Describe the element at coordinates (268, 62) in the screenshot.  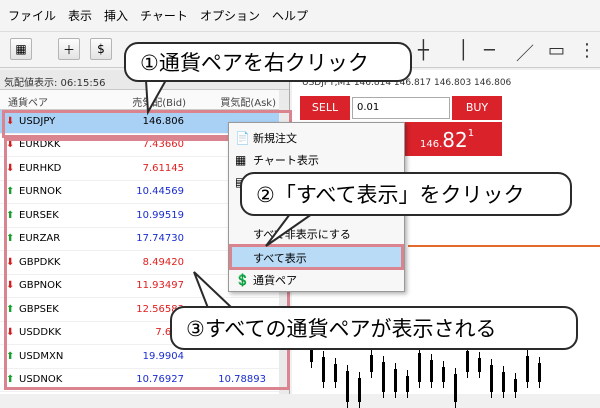
I see `callout-step1: ①通貨ペアを右クリック` at that location.